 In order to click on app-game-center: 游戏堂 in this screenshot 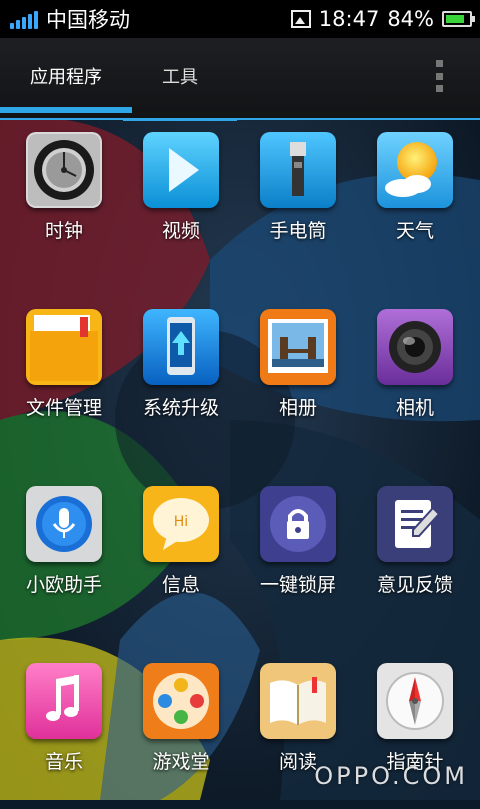, I will do `click(181, 729)`.